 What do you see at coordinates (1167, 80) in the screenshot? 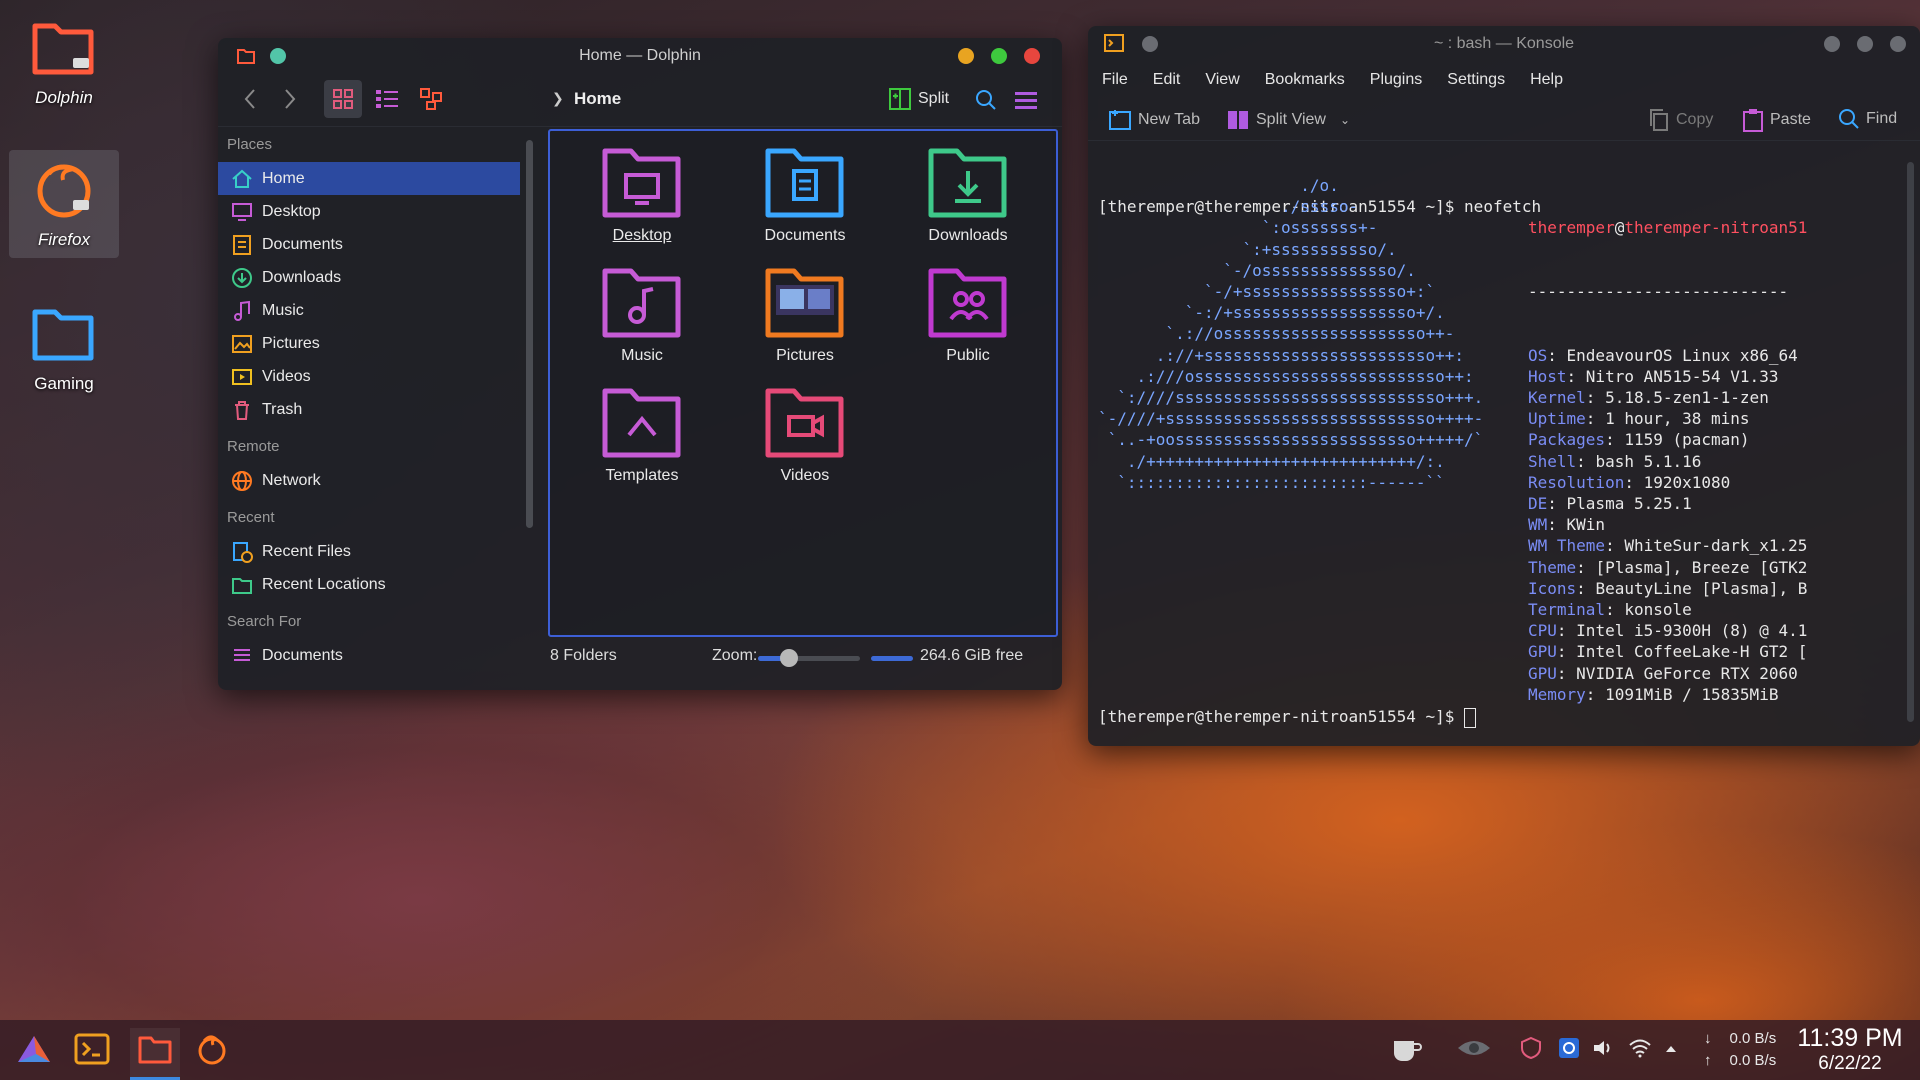
I see `menu-edit: Edit` at bounding box center [1167, 80].